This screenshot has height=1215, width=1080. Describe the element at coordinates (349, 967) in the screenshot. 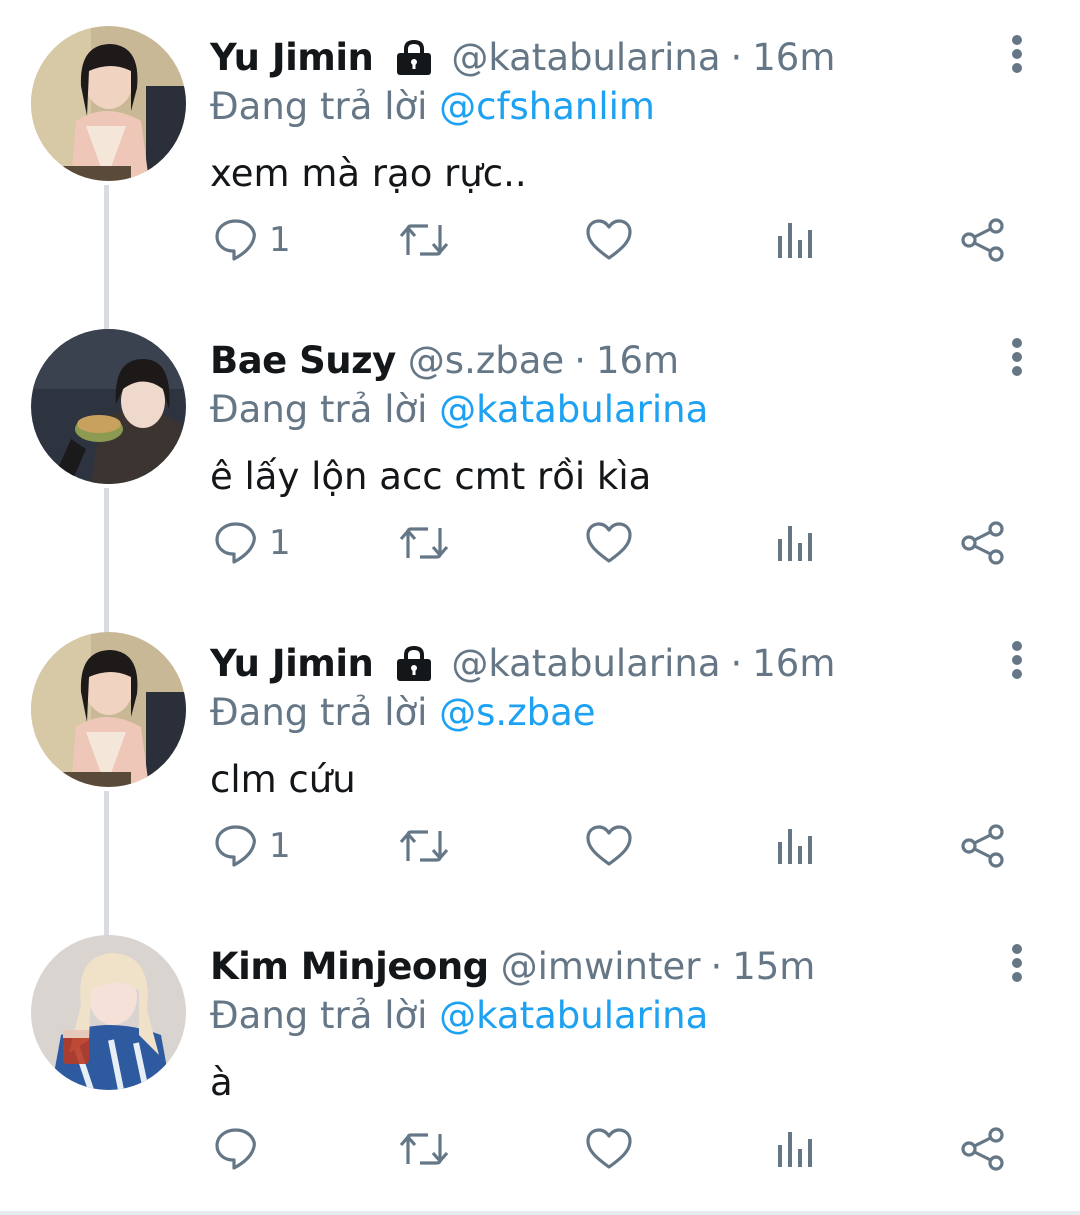

I see `display-name: Kim Minjeong` at that location.